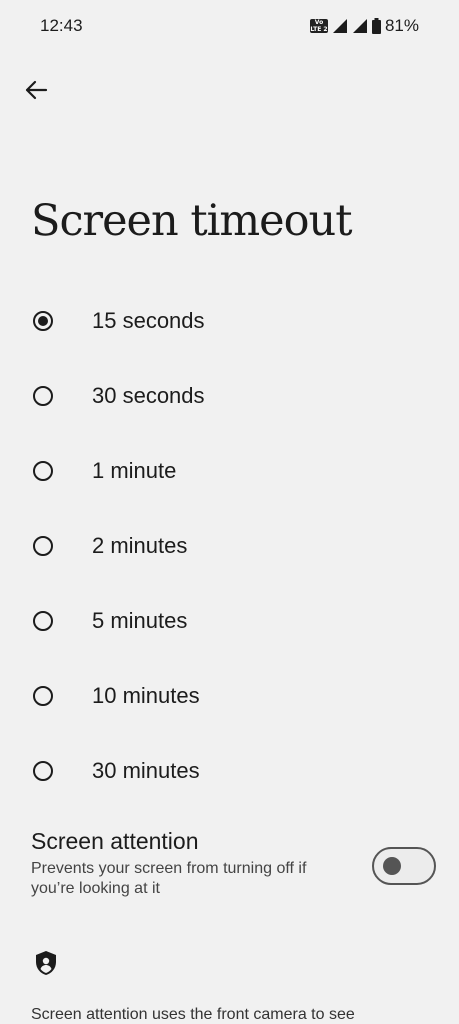  What do you see at coordinates (146, 695) in the screenshot?
I see `option-label: 10 minutes` at bounding box center [146, 695].